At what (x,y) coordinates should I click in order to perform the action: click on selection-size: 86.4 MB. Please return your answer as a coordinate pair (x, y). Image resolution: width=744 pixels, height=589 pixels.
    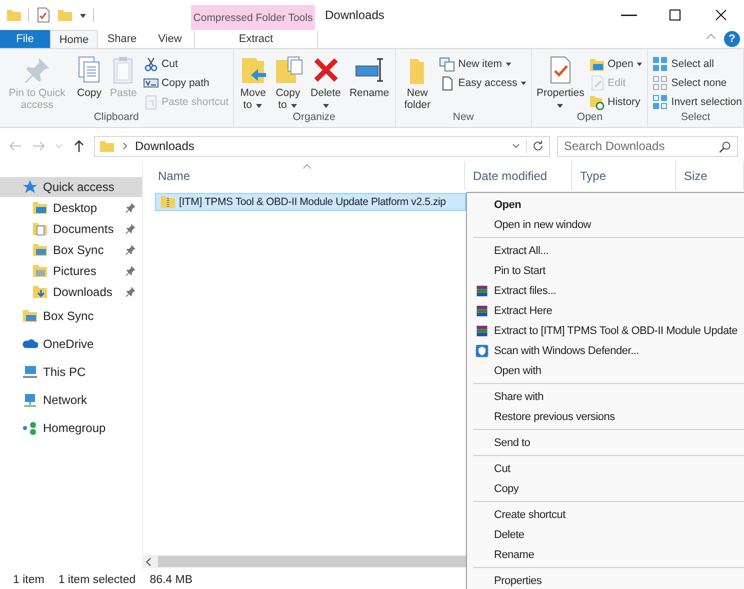
    Looking at the image, I should click on (171, 580).